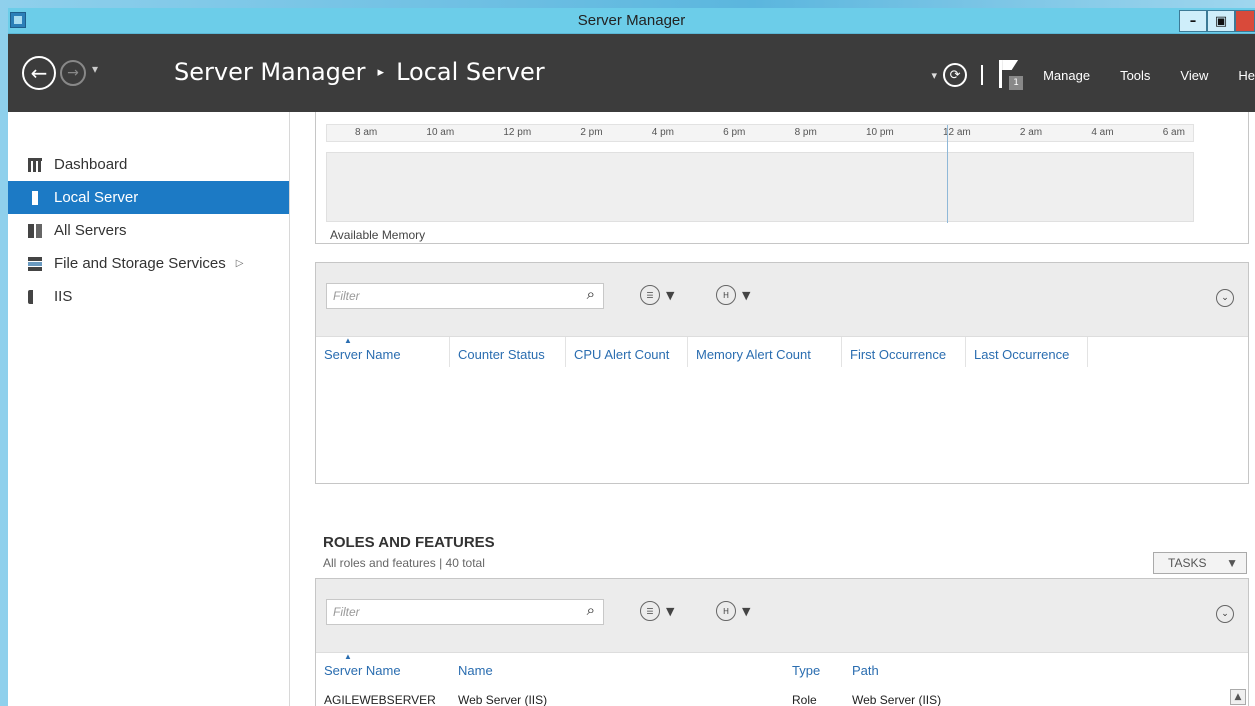  Describe the element at coordinates (1245, 21) in the screenshot. I see `close-button` at that location.